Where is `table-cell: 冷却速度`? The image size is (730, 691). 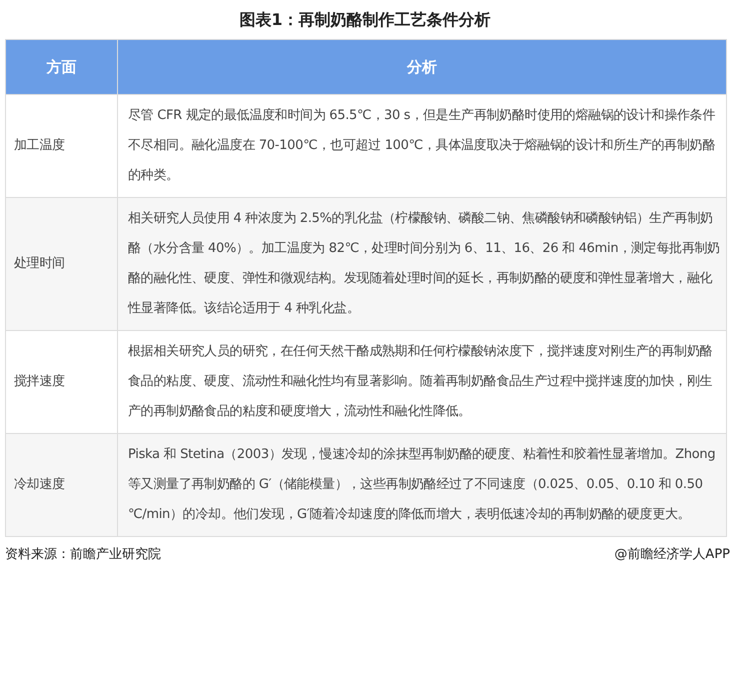 table-cell: 冷却速度 is located at coordinates (62, 485).